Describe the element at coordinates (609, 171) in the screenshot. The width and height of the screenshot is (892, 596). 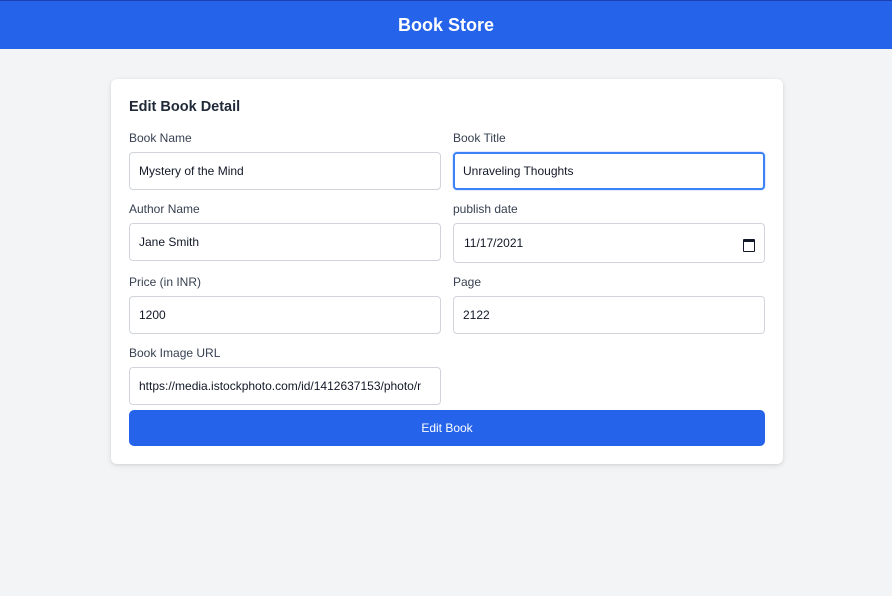
I see `book-title-input: Unraveling Thoughts` at that location.